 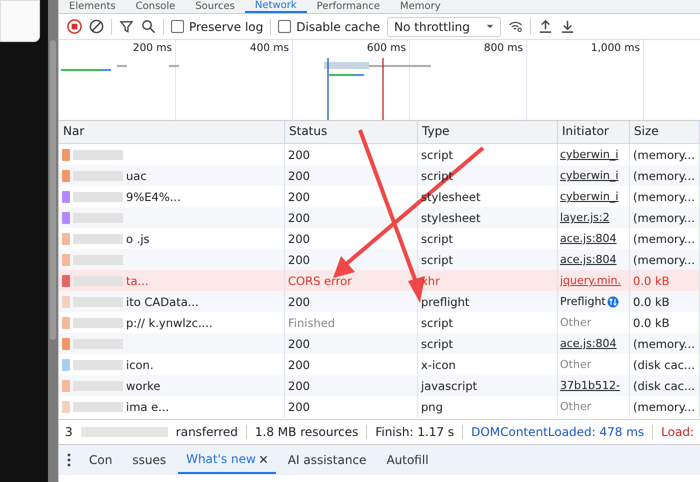 What do you see at coordinates (516, 26) in the screenshot?
I see `wifi-settings-icon` at bounding box center [516, 26].